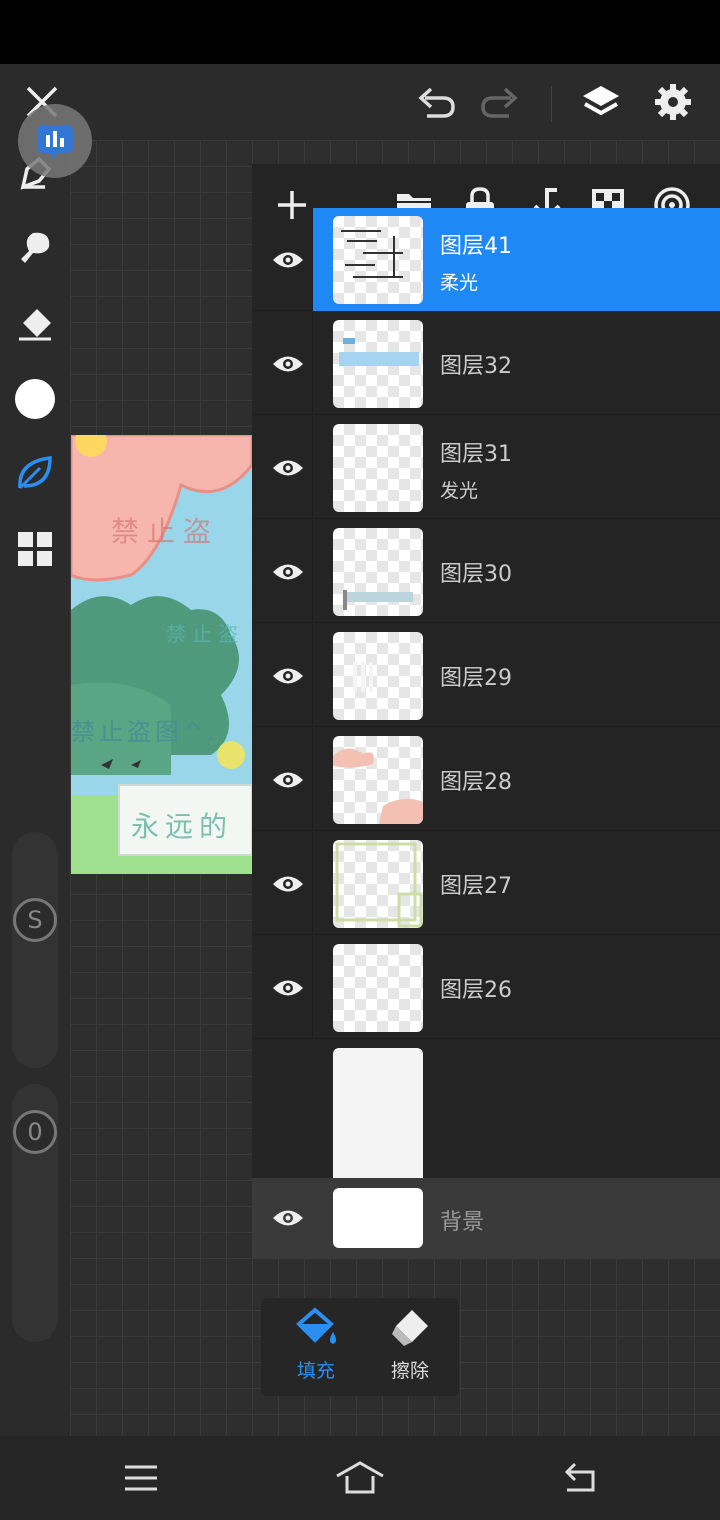 This screenshot has height=1520, width=720. I want to click on system-navigation-bar, so click(360, 1478).